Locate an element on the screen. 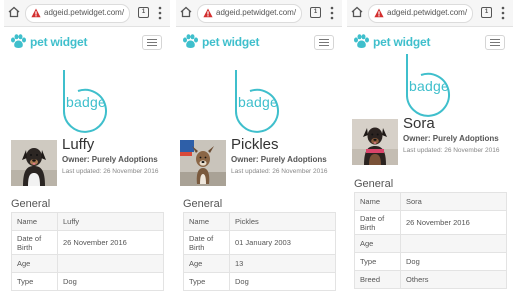 The width and height of the screenshot is (520, 296). table-row: Date of Birth 01 January 2003 is located at coordinates (259, 242).